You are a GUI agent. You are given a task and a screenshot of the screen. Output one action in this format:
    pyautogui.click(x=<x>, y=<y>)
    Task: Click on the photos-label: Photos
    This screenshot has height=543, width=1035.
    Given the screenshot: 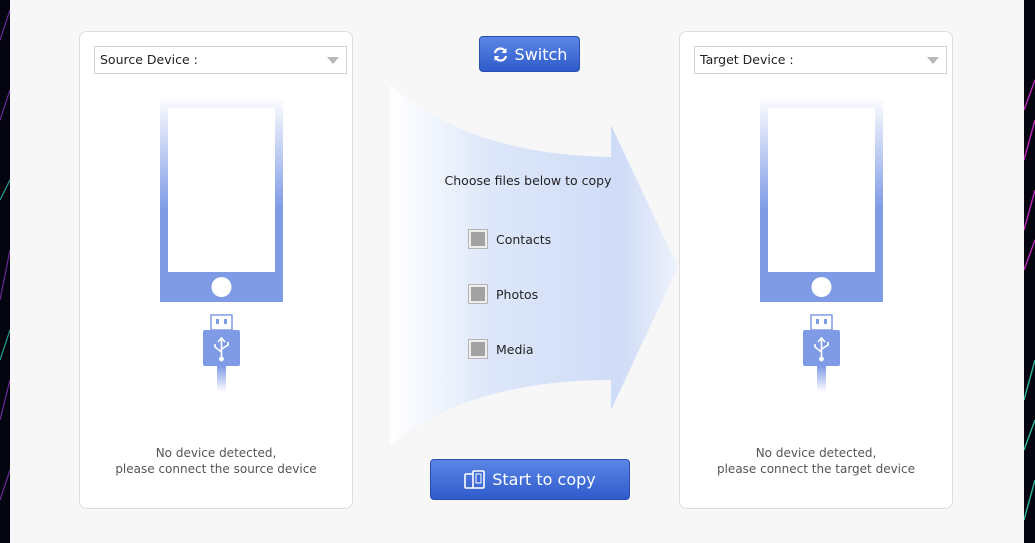 What is the action you would take?
    pyautogui.click(x=517, y=294)
    